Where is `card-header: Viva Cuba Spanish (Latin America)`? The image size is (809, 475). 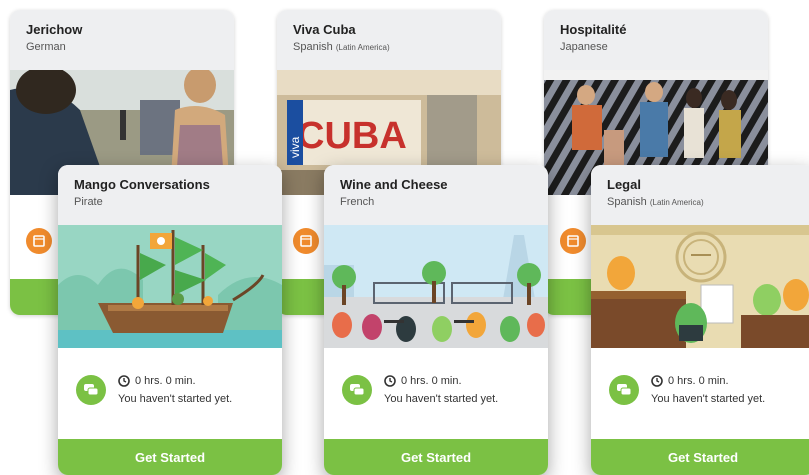
card-header: Viva Cuba Spanish (Latin America) is located at coordinates (389, 40).